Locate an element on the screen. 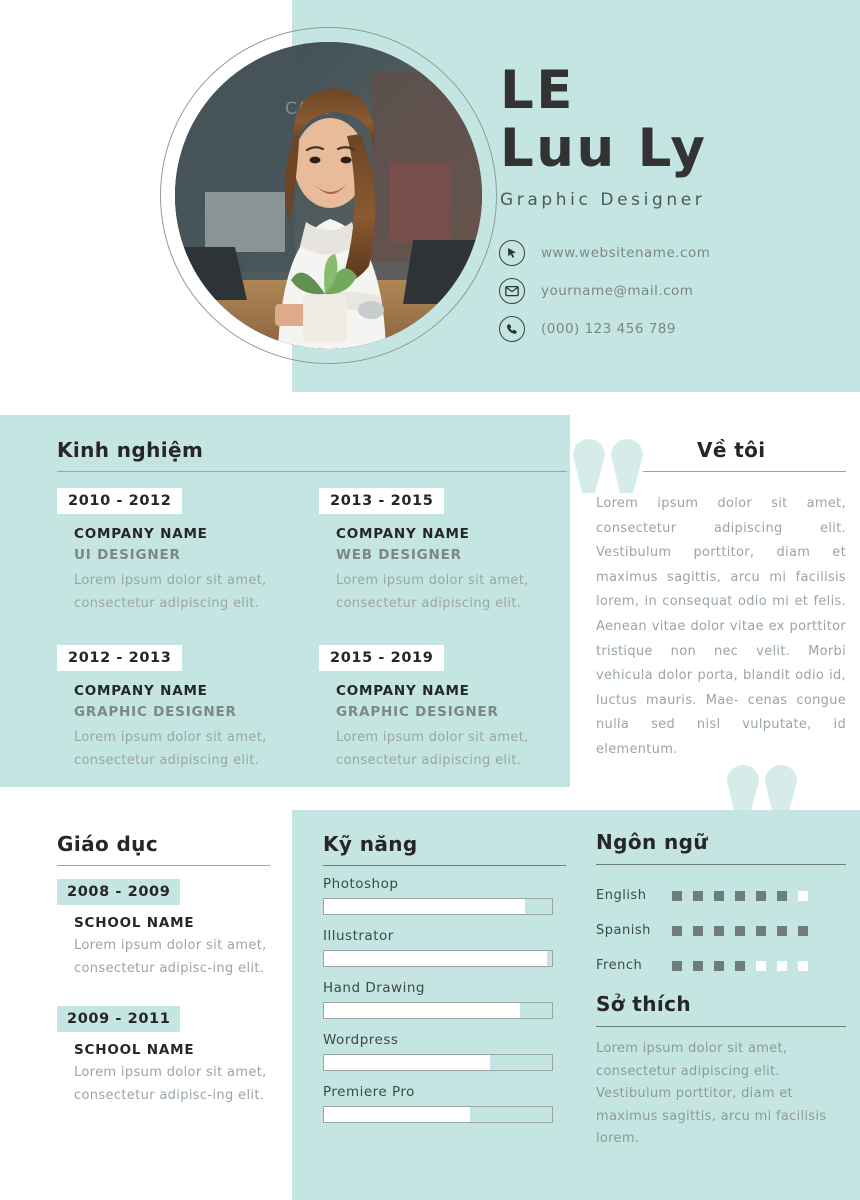  experience-role: UI DESIGNER is located at coordinates (127, 555).